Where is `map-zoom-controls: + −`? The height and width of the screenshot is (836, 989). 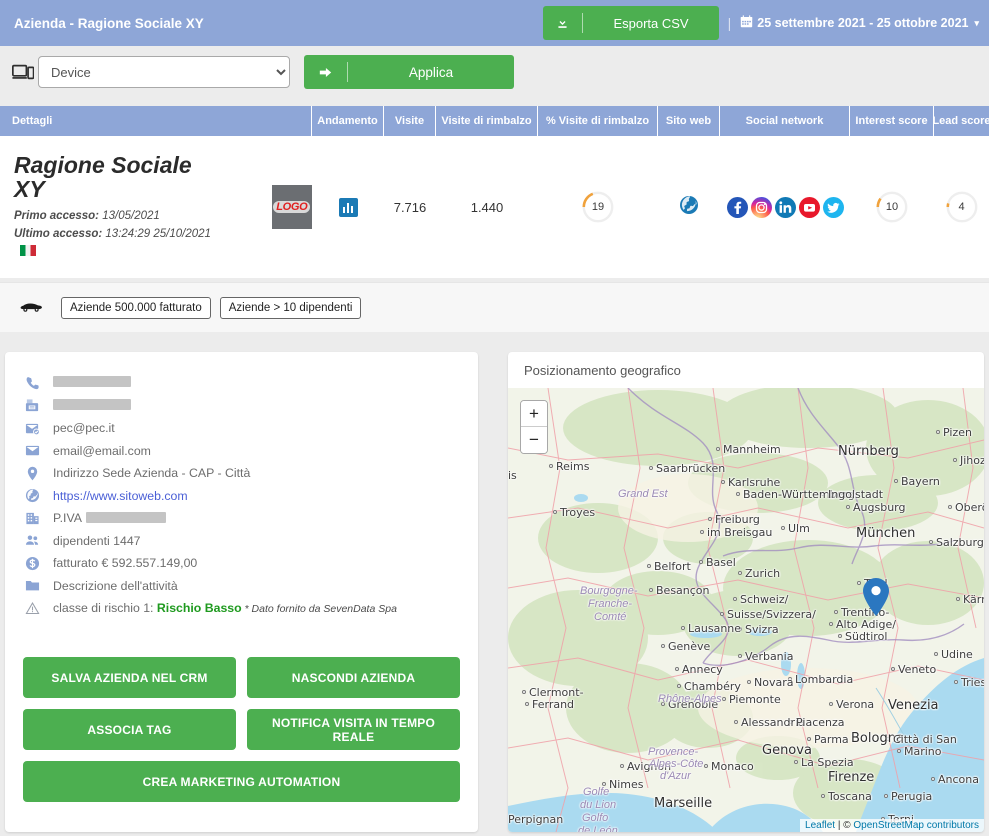 map-zoom-controls: + − is located at coordinates (534, 427).